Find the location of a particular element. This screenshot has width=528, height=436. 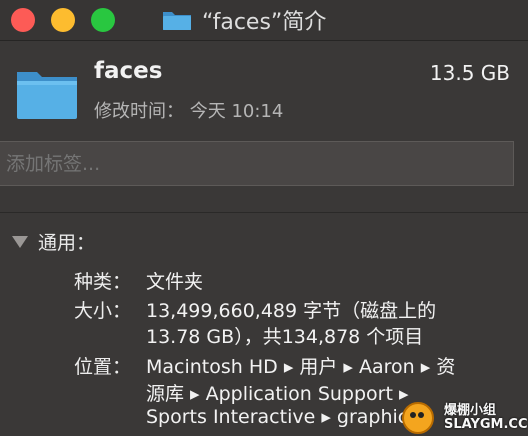

watermark: 爆棚小组 SLAYGM.CC is located at coordinates (465, 418).